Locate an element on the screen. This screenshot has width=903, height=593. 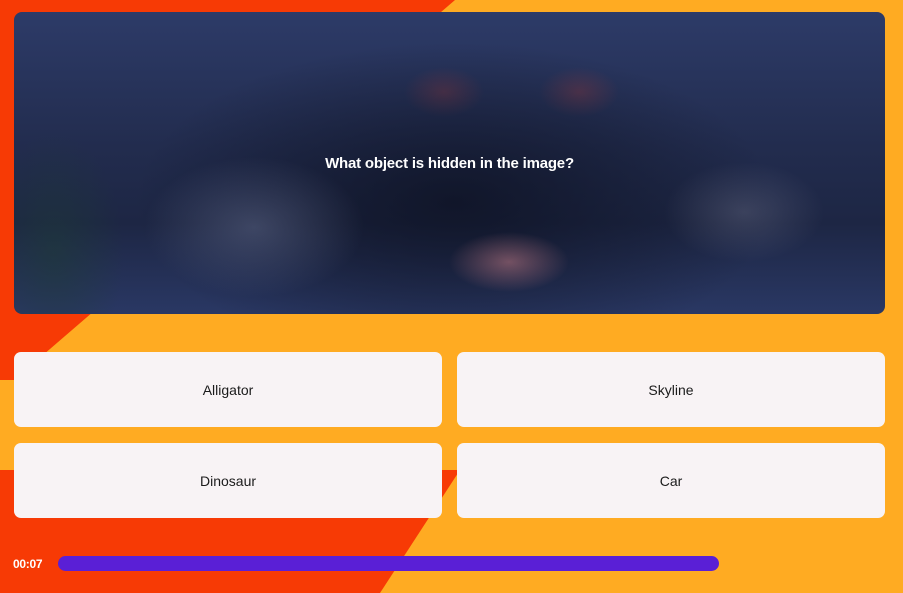
question-text: What object is hidden in the image? is located at coordinates (449, 163).